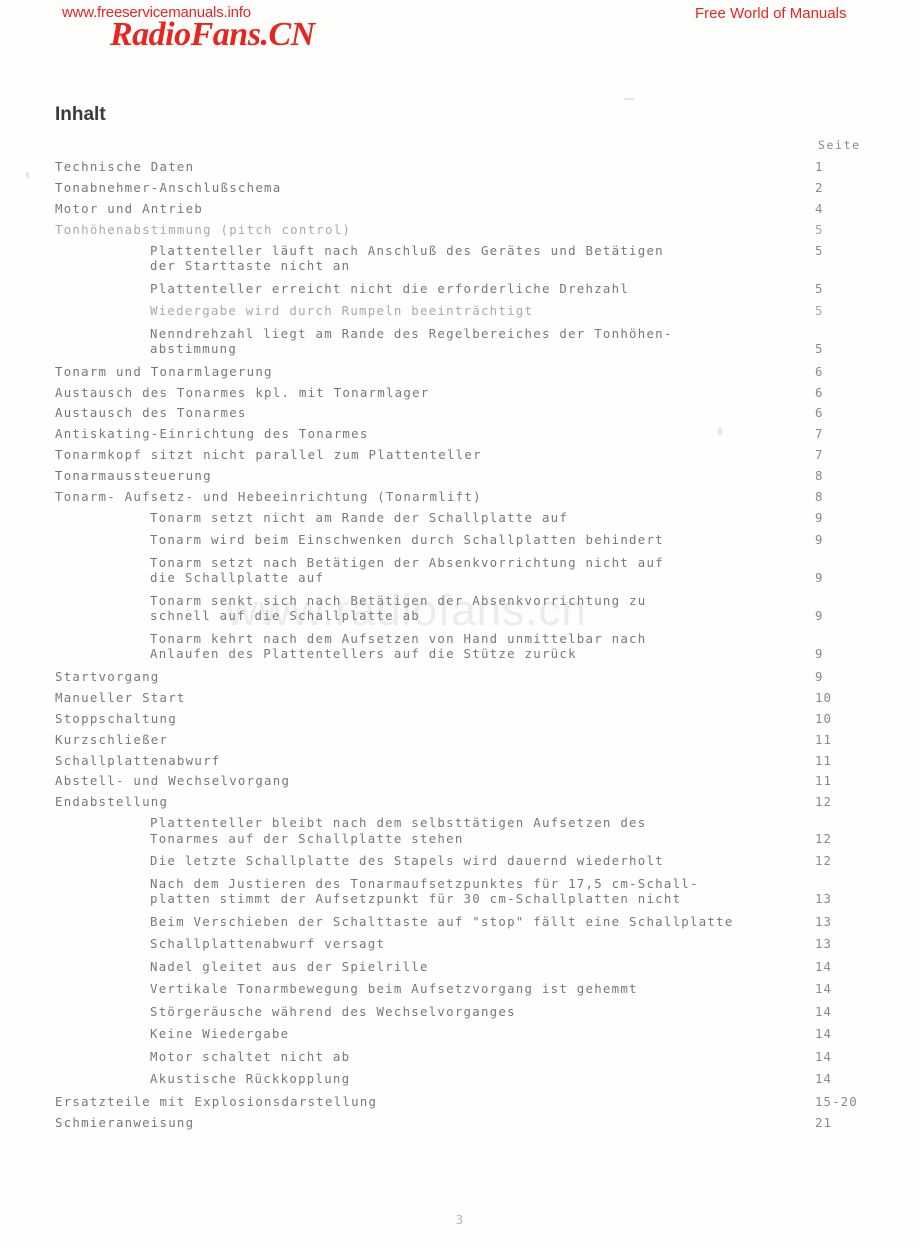 The width and height of the screenshot is (920, 1248). I want to click on page-title: Inhalt, so click(80, 114).